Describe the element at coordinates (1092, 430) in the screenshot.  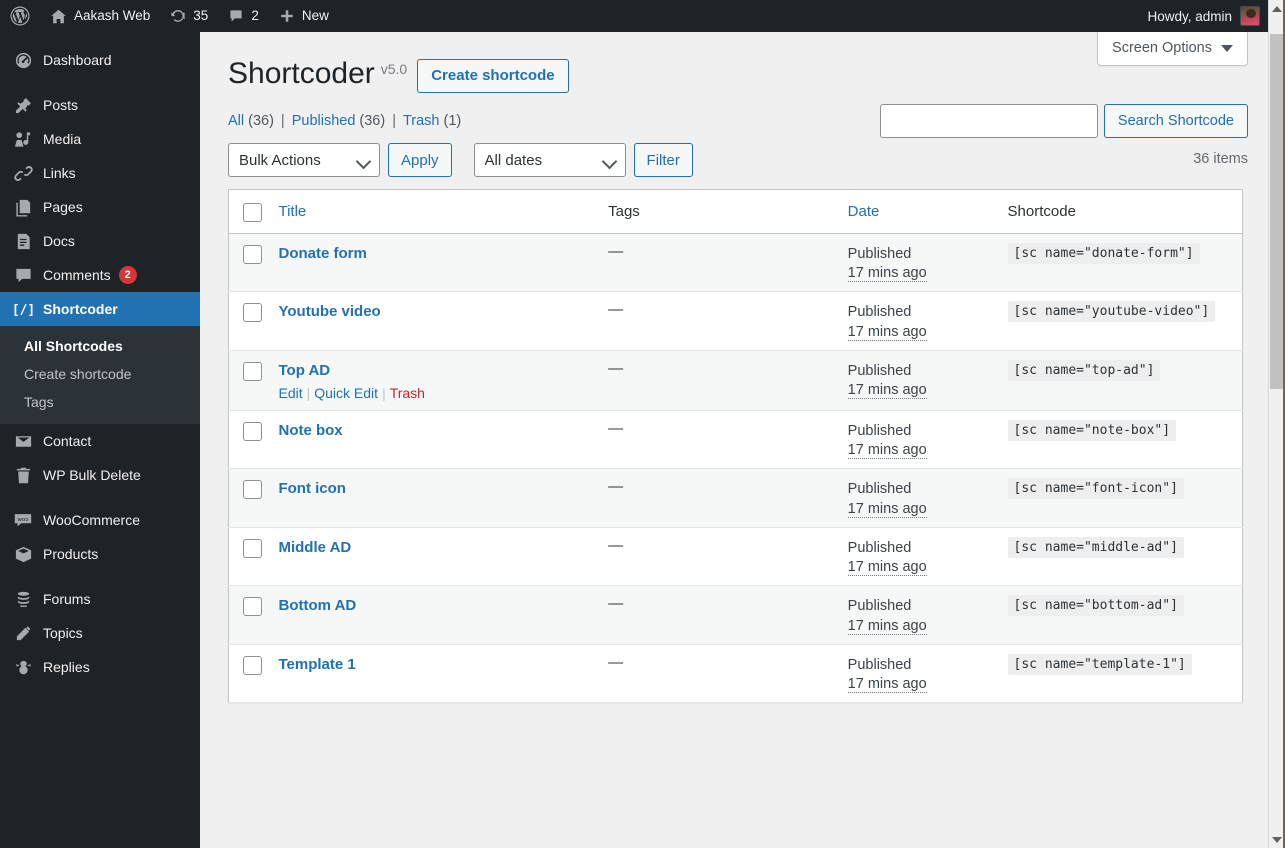
I see `shortcode-snippet: [sc name="note-box"]` at that location.